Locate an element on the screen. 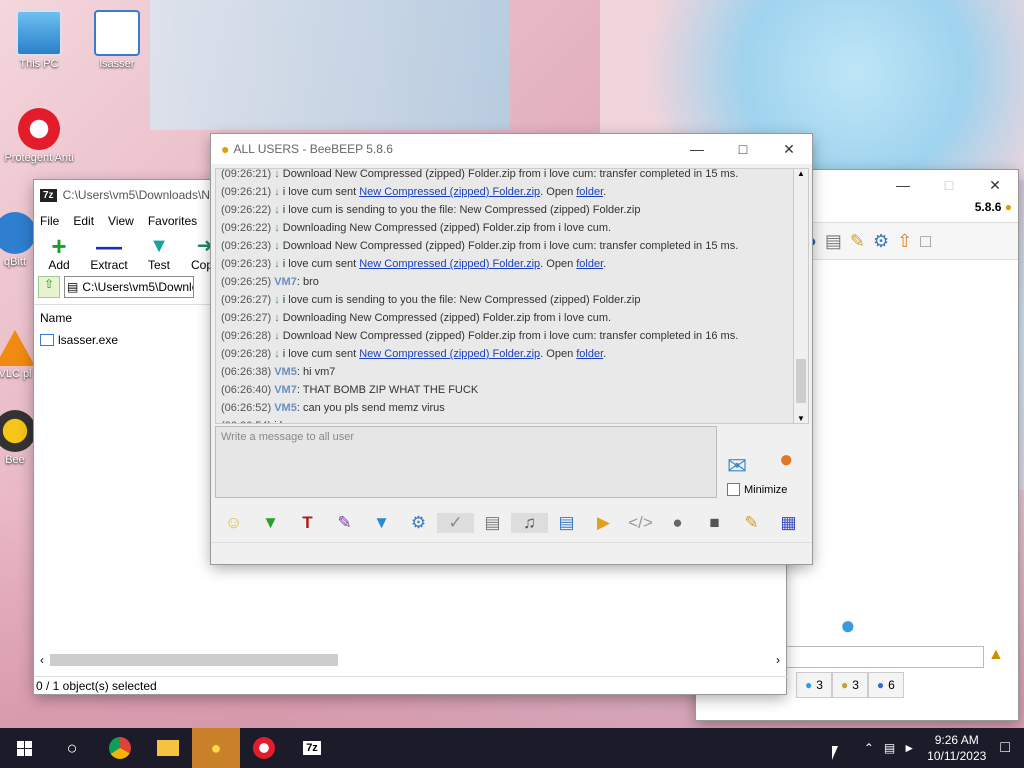 Image resolution: width=1024 pixels, height=768 pixels. message-time: (06:26:38) is located at coordinates (246, 372).